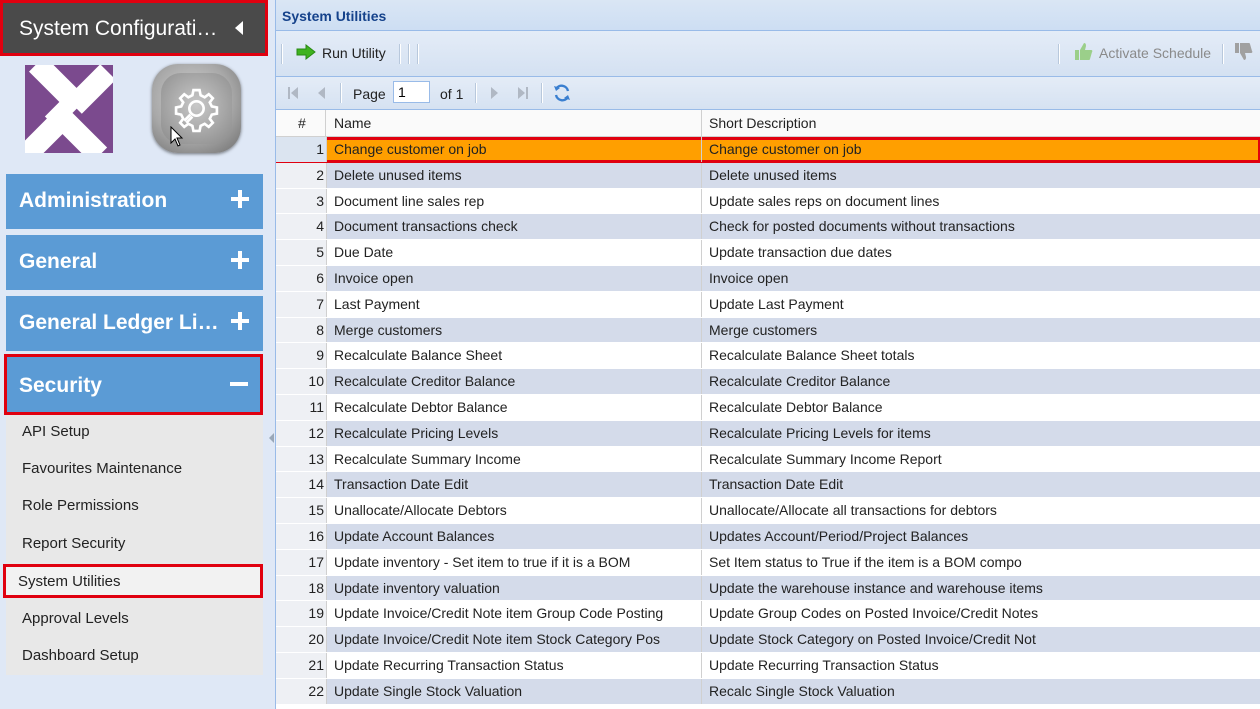 This screenshot has width=1260, height=709. I want to click on menu-item-report-security: Report Security, so click(134, 544).